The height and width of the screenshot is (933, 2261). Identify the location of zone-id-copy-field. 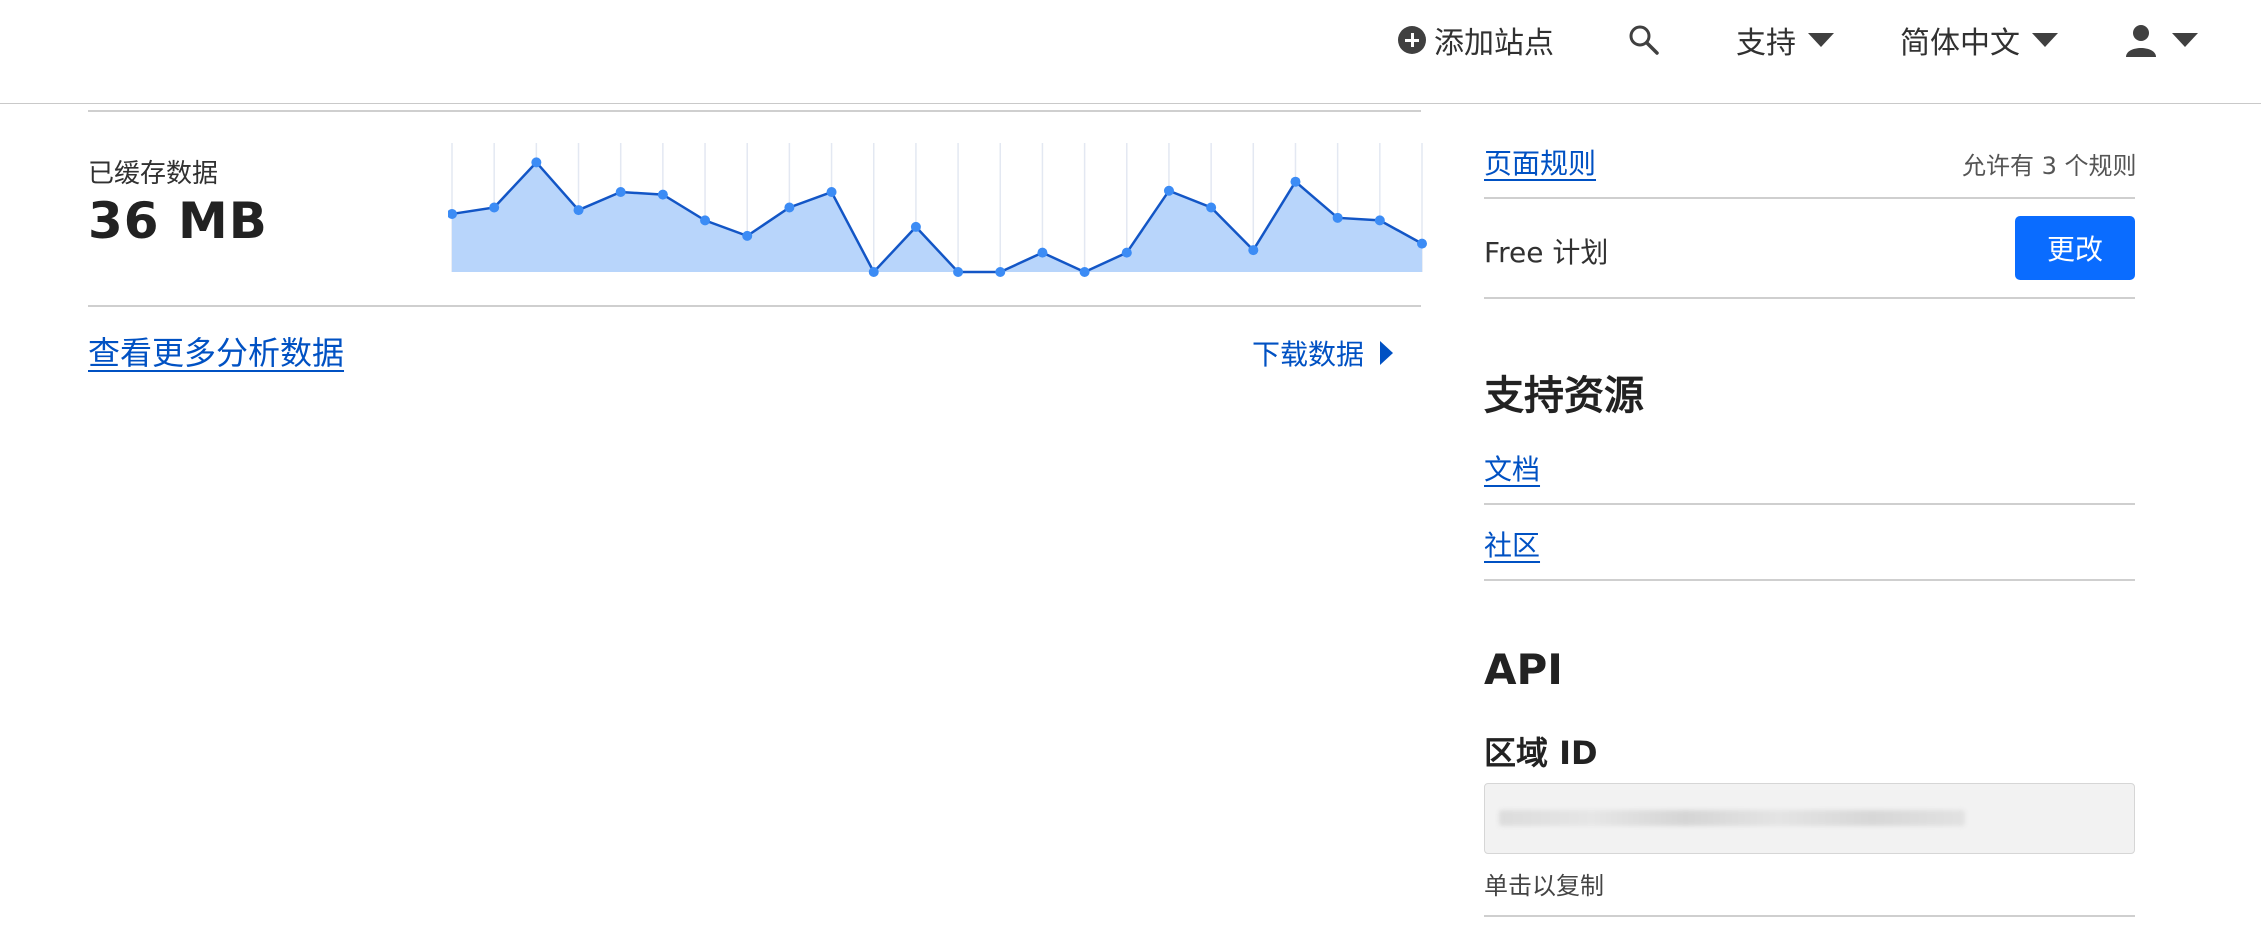
(1809, 818).